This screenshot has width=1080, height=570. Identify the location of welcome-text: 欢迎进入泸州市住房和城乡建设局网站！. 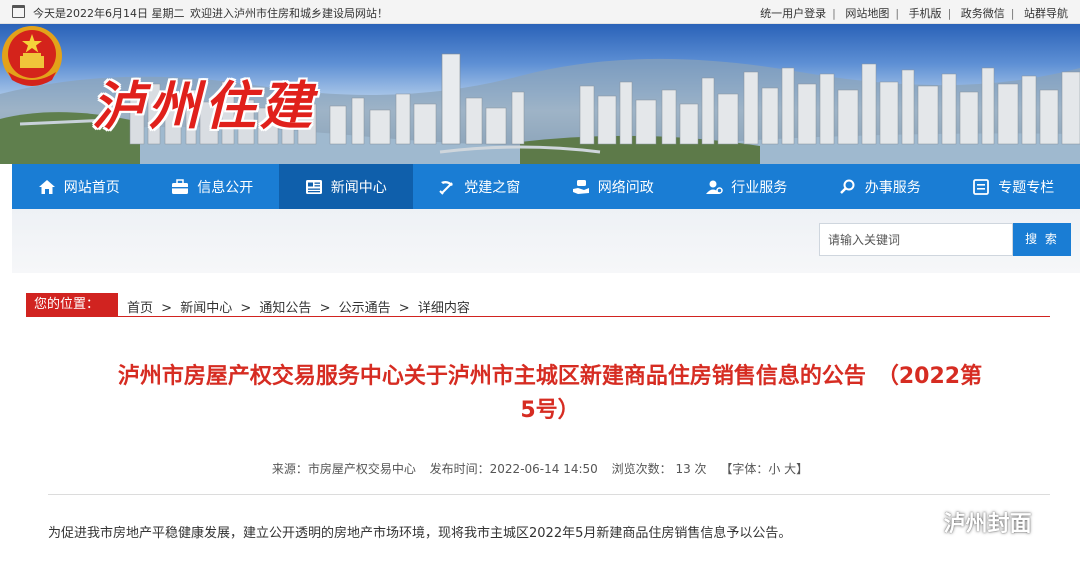
(289, 13).